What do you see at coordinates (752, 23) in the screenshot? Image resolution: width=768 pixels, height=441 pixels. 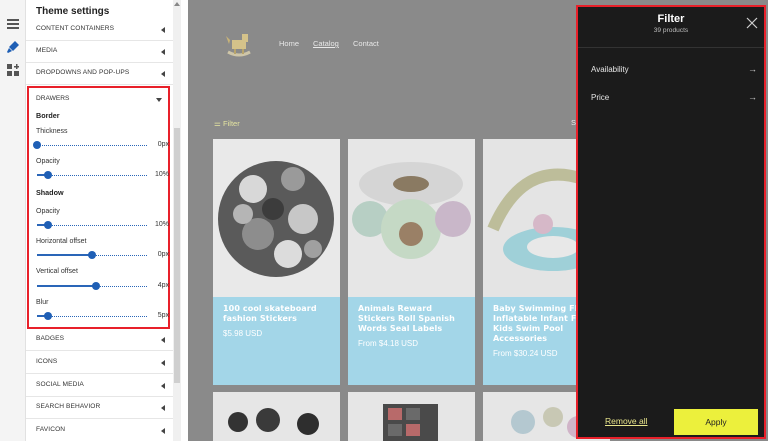 I see `close-icon` at bounding box center [752, 23].